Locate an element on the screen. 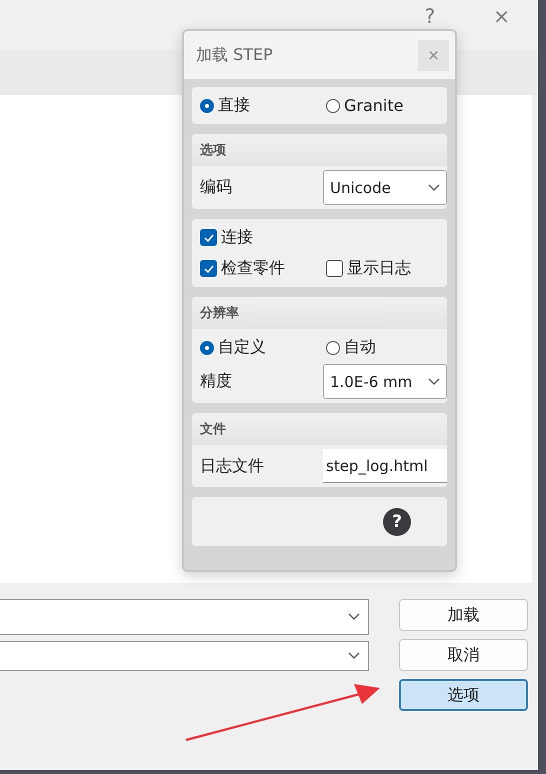 Image resolution: width=546 pixels, height=774 pixels. field-label: 日志文件 is located at coordinates (232, 466).